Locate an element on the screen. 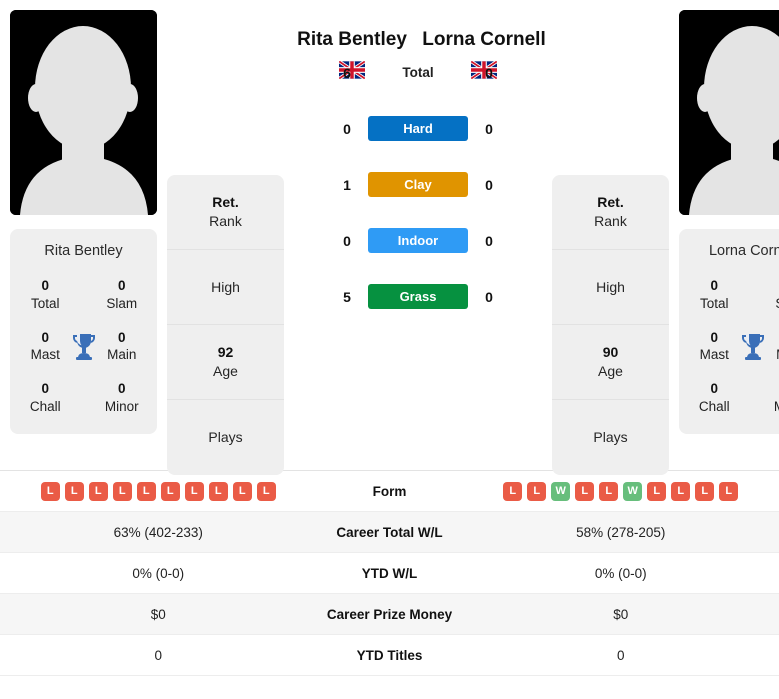  surface-badge-clay: Clay is located at coordinates (418, 185).